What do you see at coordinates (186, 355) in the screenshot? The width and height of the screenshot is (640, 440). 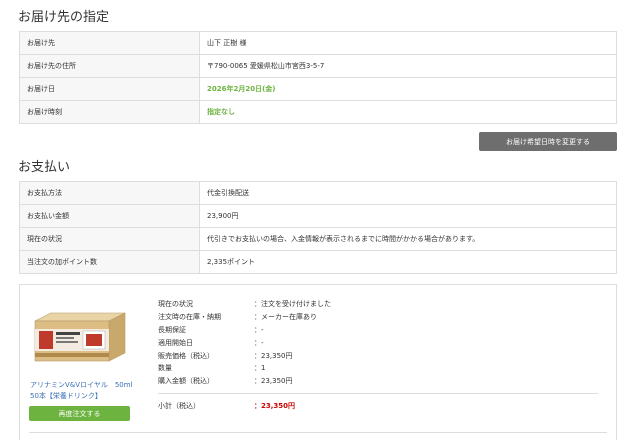 I see `detail-key: 販売価格（税込）` at bounding box center [186, 355].